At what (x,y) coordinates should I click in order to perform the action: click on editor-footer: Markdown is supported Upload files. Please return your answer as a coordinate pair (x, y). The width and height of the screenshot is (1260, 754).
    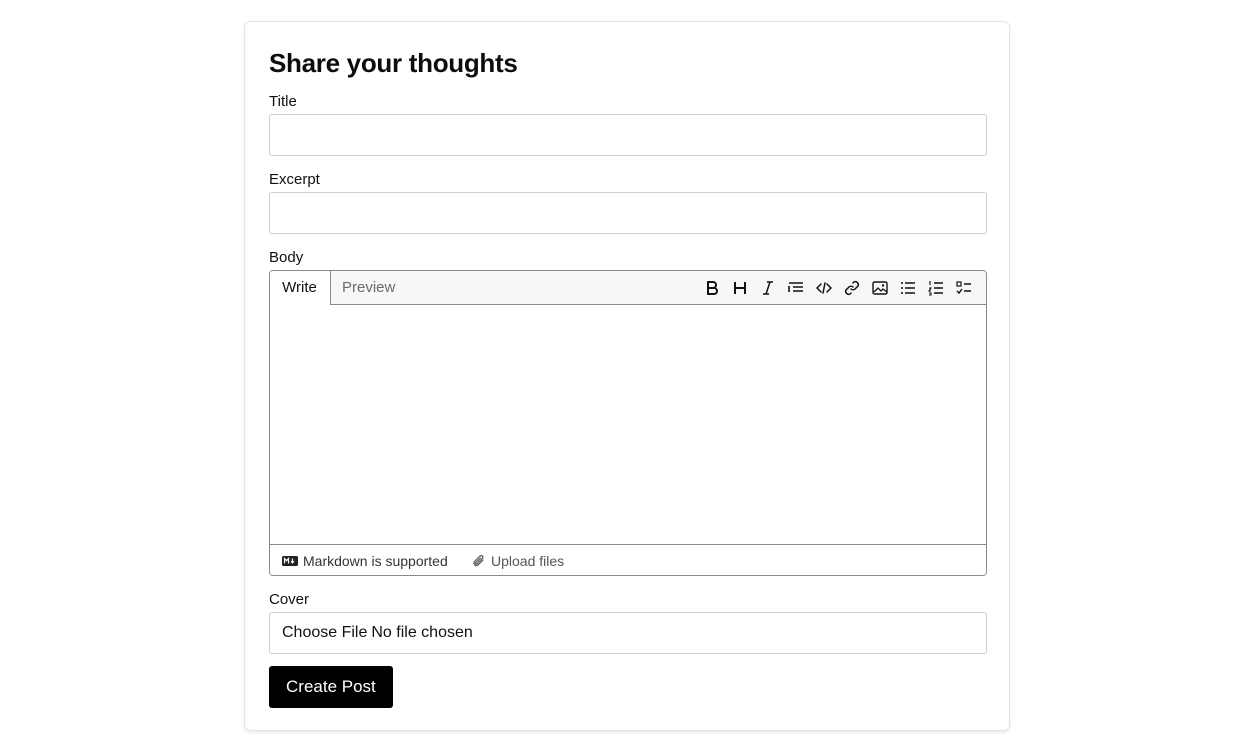
    Looking at the image, I should click on (628, 559).